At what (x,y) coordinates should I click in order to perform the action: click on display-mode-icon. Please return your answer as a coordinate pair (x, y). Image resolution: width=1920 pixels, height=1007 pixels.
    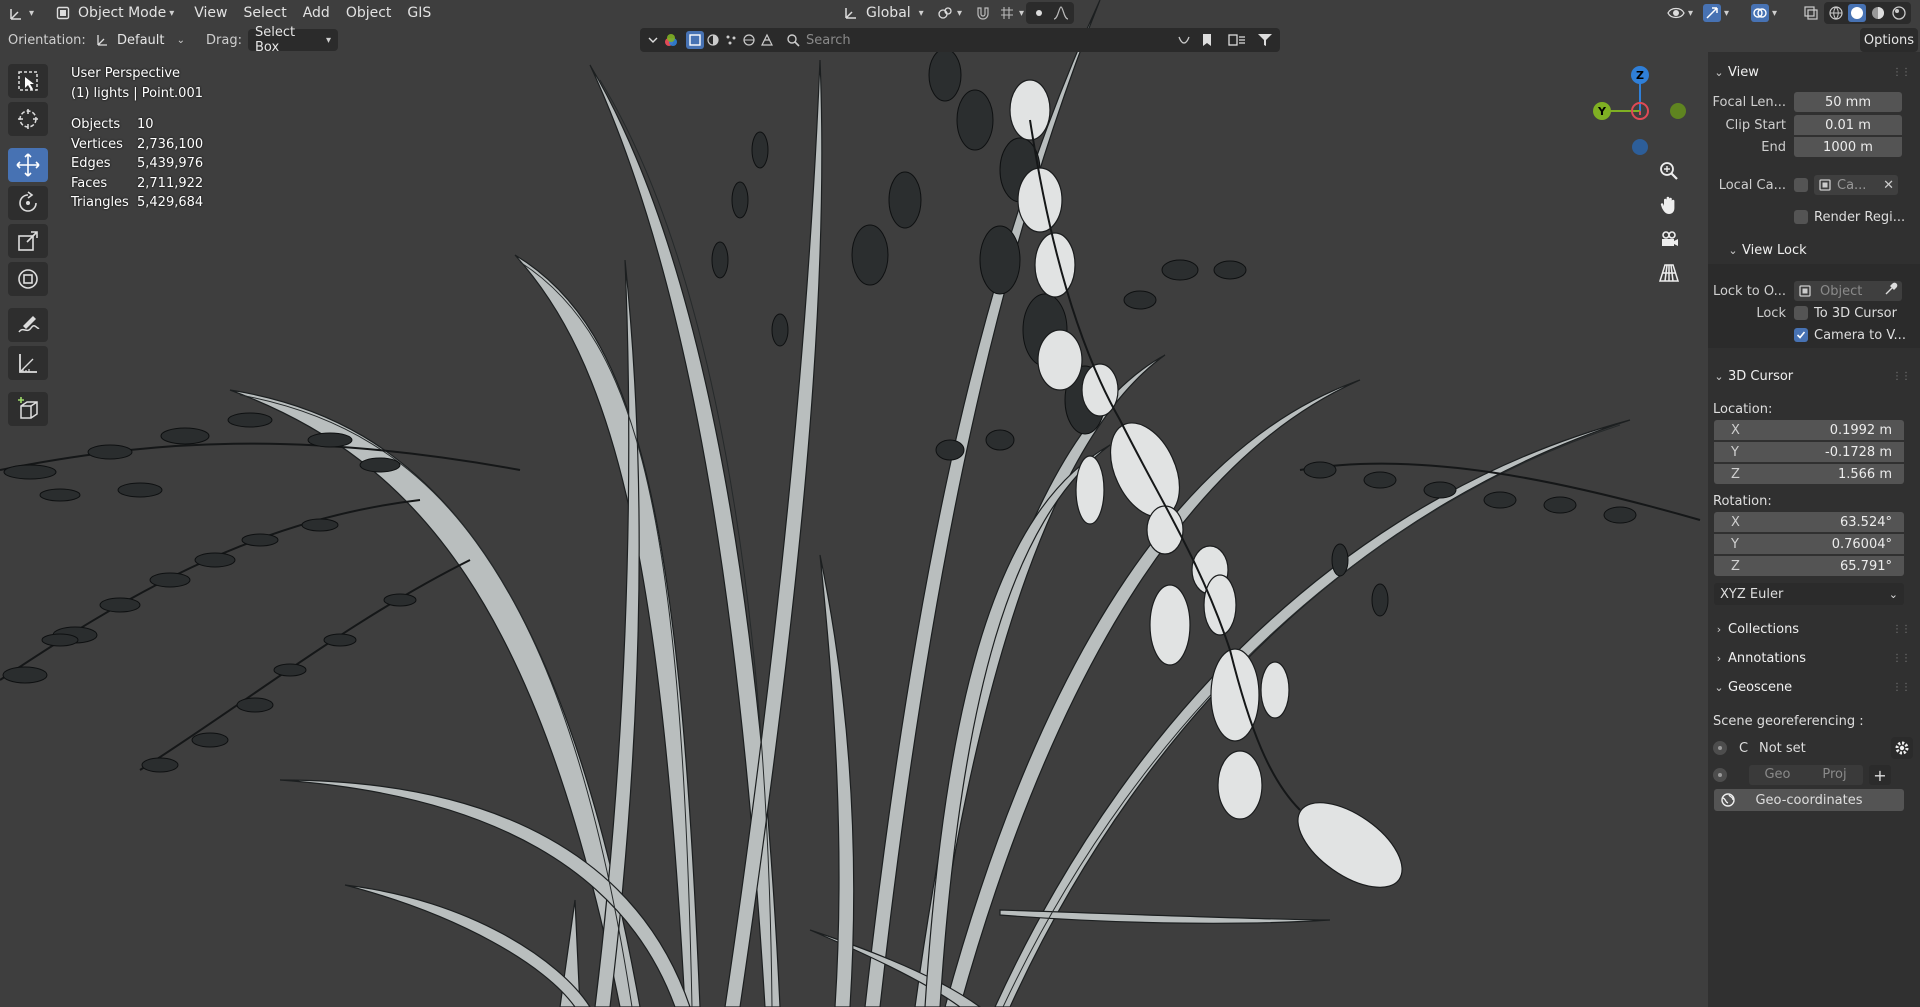
    Looking at the image, I should click on (1237, 40).